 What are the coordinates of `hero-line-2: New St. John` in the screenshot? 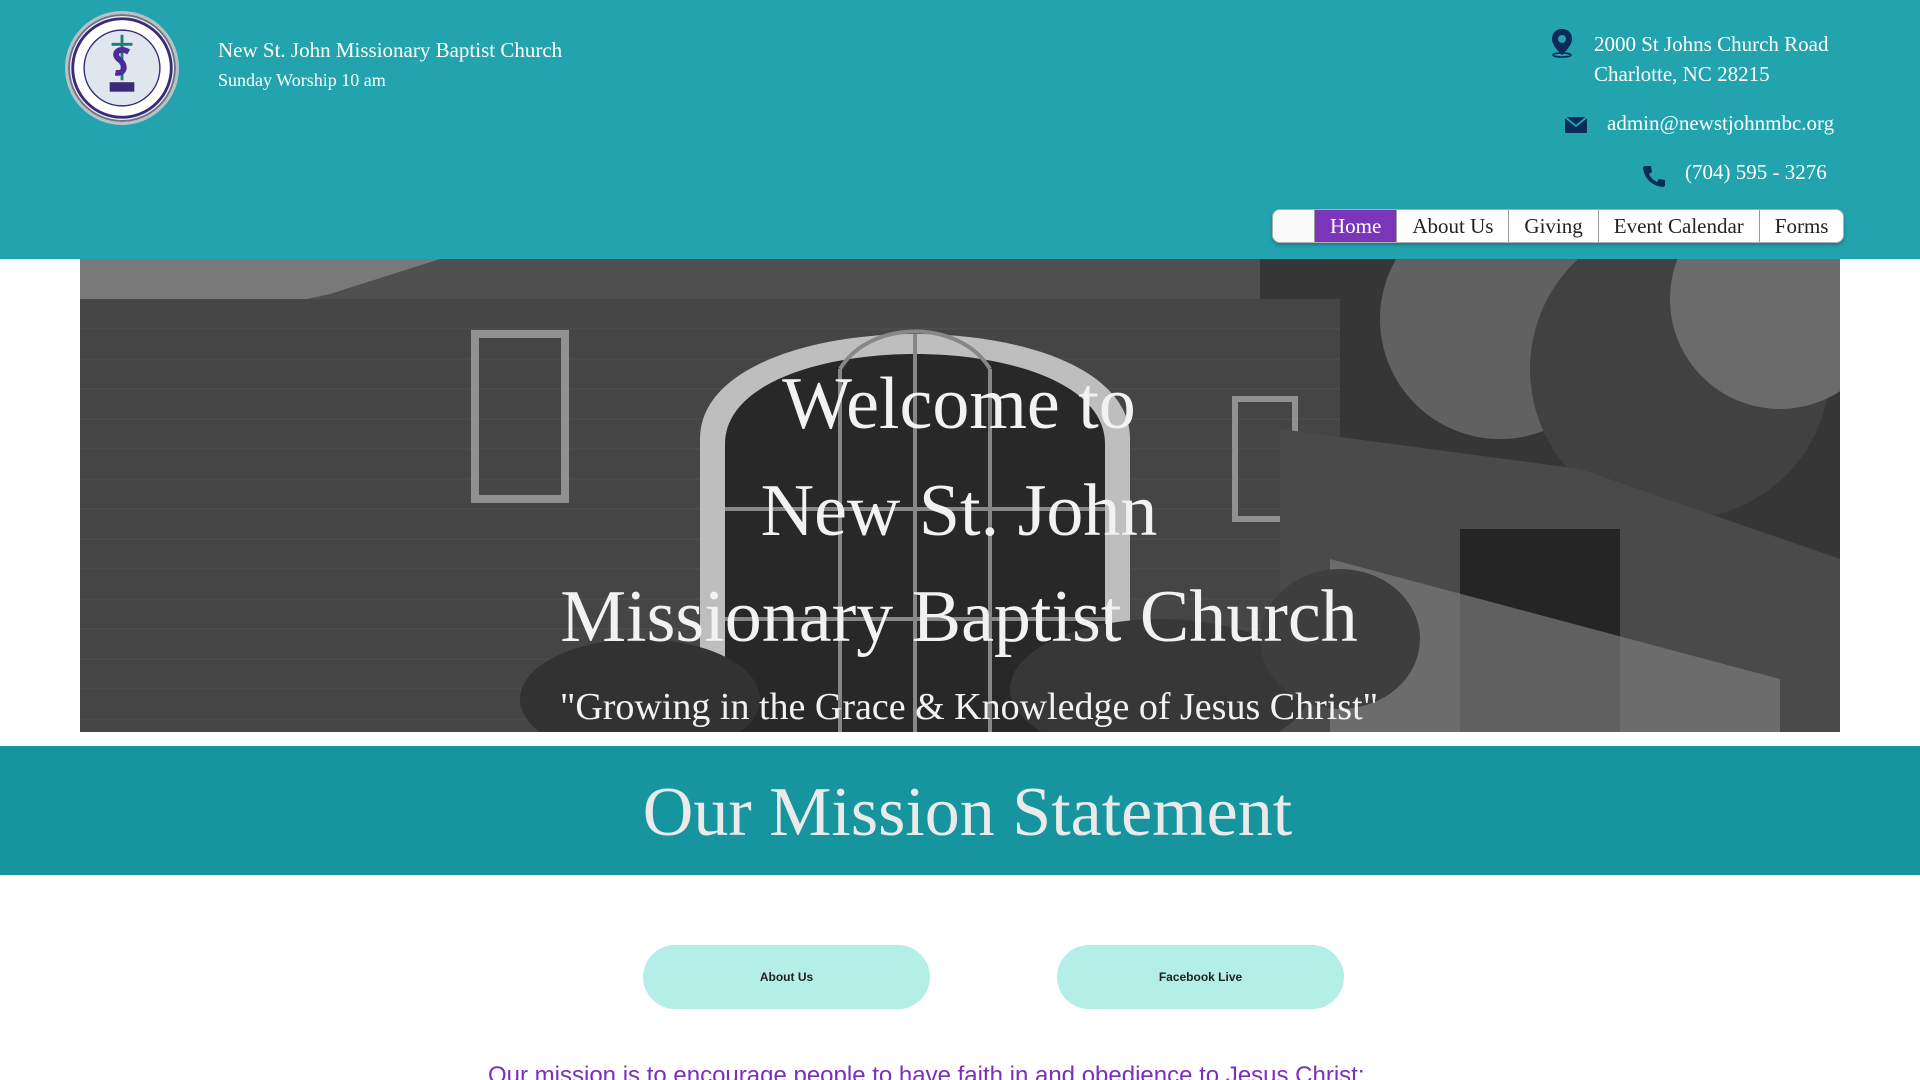 It's located at (959, 511).